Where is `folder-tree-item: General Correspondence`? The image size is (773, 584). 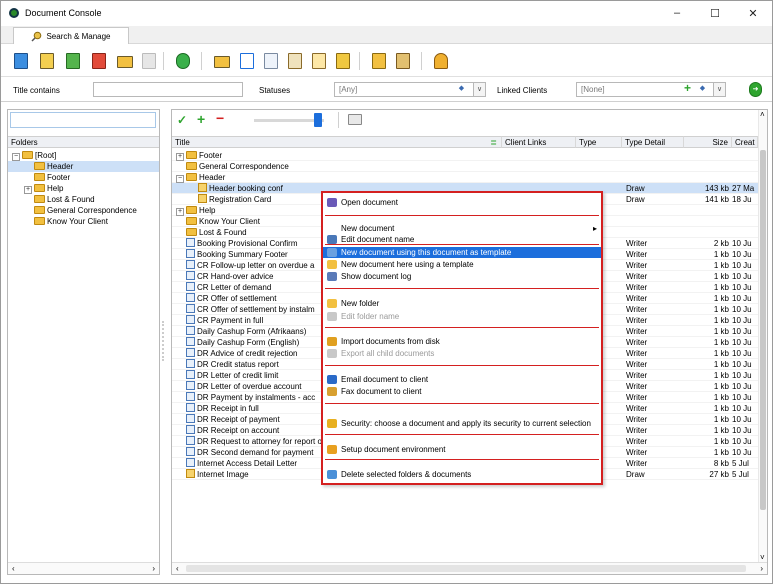 folder-tree-item: General Correspondence is located at coordinates (83, 210).